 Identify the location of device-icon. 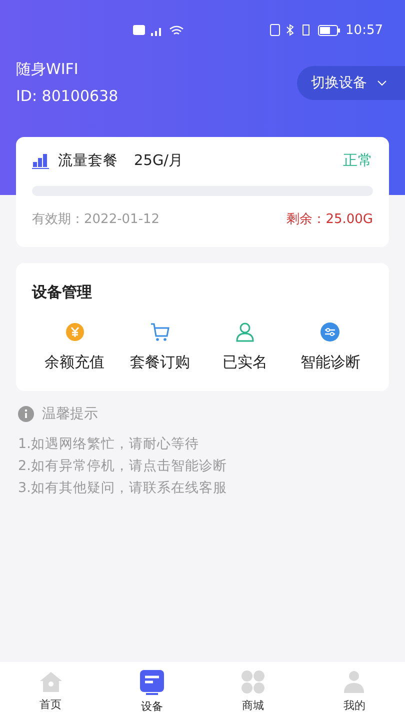
(151, 681).